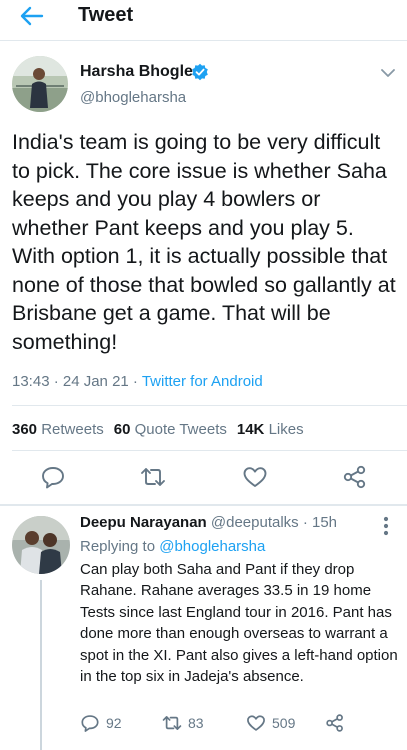 Image resolution: width=407 pixels, height=750 pixels. What do you see at coordinates (386, 526) in the screenshot?
I see `more-vertical-icon` at bounding box center [386, 526].